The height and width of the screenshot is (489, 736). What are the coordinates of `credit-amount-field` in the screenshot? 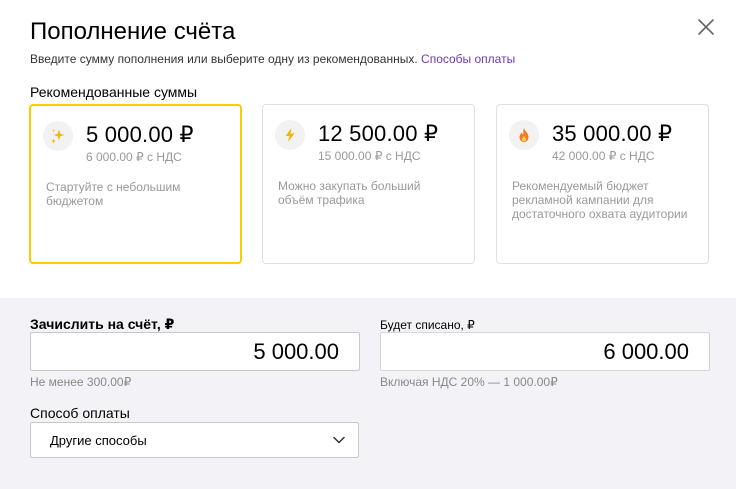 It's located at (195, 351).